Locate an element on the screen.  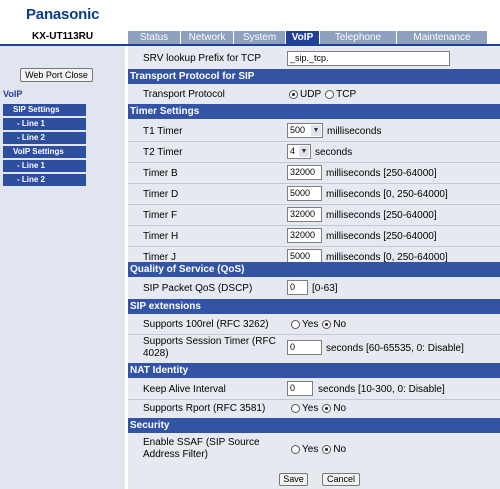
timer-d-row: Timer D 5000 milliseconds [0, 250-64000] is located at coordinates (314, 194).